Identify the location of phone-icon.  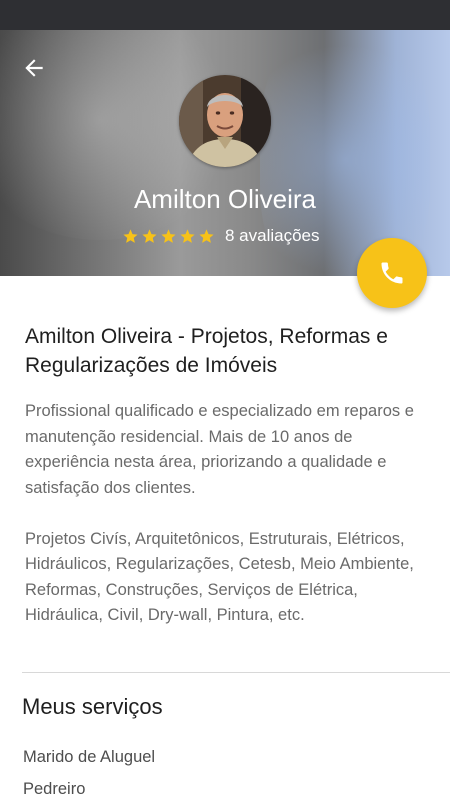
(392, 273).